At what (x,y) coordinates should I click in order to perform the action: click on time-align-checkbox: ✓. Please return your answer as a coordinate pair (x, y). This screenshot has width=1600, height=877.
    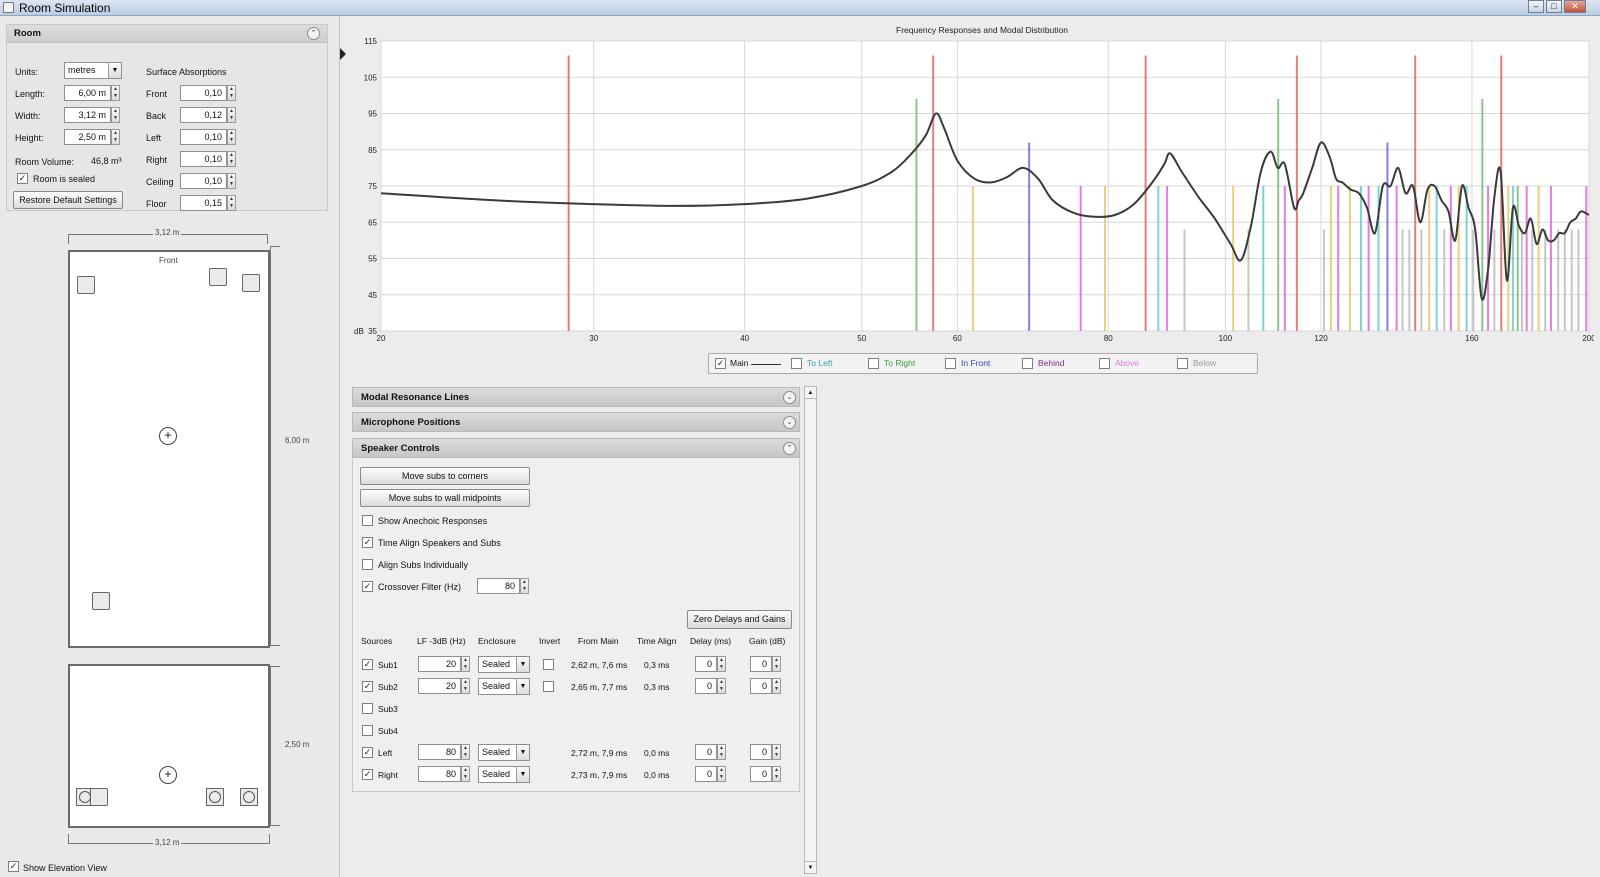
    Looking at the image, I should click on (367, 542).